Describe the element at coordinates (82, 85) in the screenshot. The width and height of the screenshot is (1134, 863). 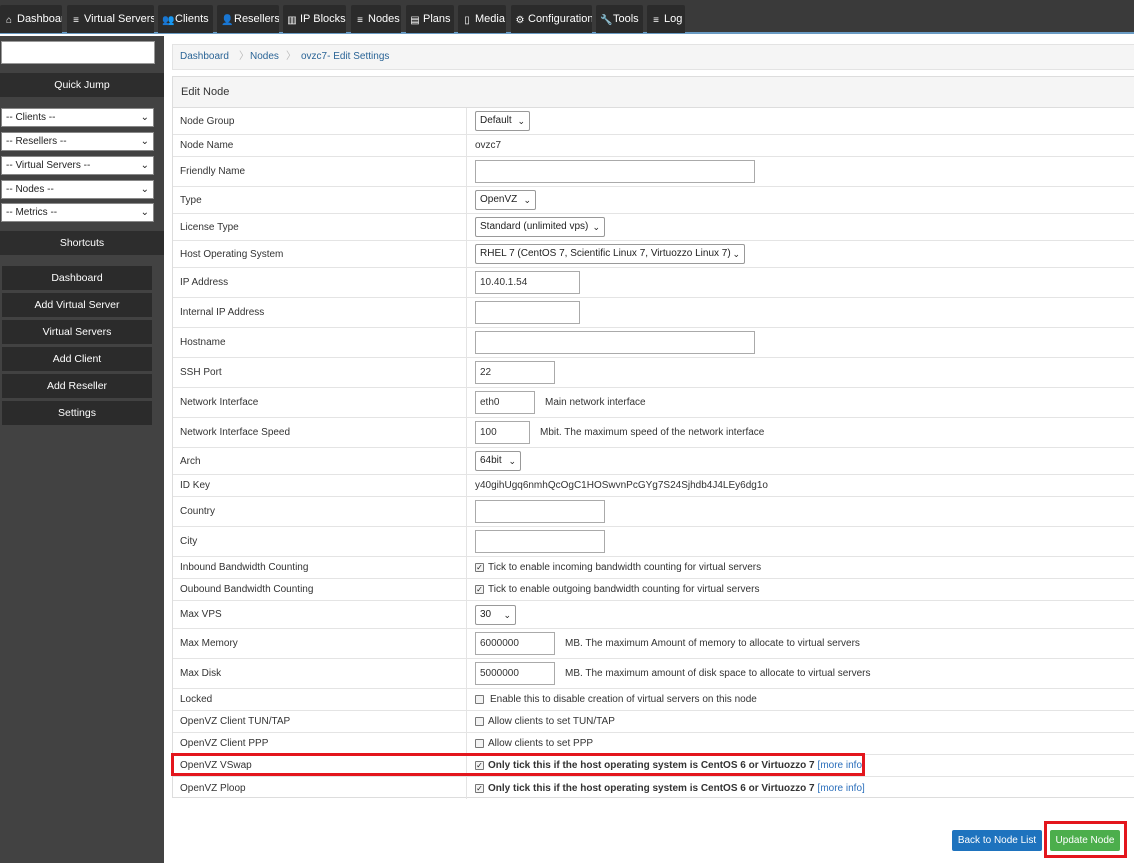
I see `quick-jump-heading: Quick Jump` at that location.